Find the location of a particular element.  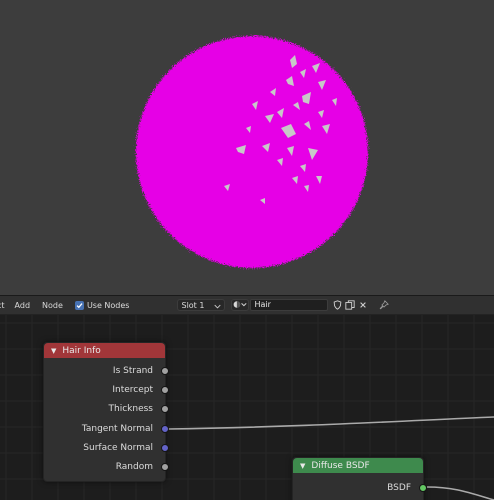

hair-info-header: ▼ Hair Info is located at coordinates (104, 350).